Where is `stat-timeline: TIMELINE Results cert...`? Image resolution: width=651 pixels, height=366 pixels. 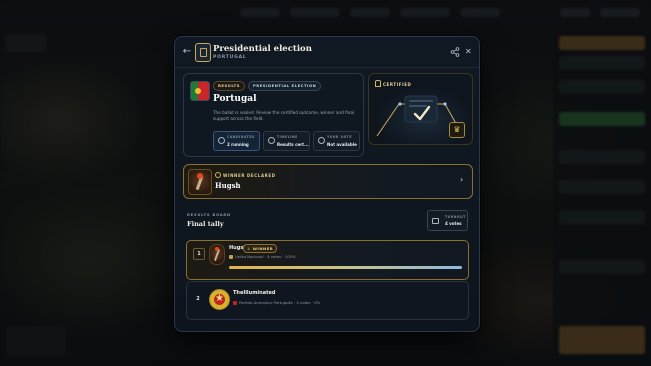 stat-timeline: TIMELINE Results cert... is located at coordinates (286, 141).